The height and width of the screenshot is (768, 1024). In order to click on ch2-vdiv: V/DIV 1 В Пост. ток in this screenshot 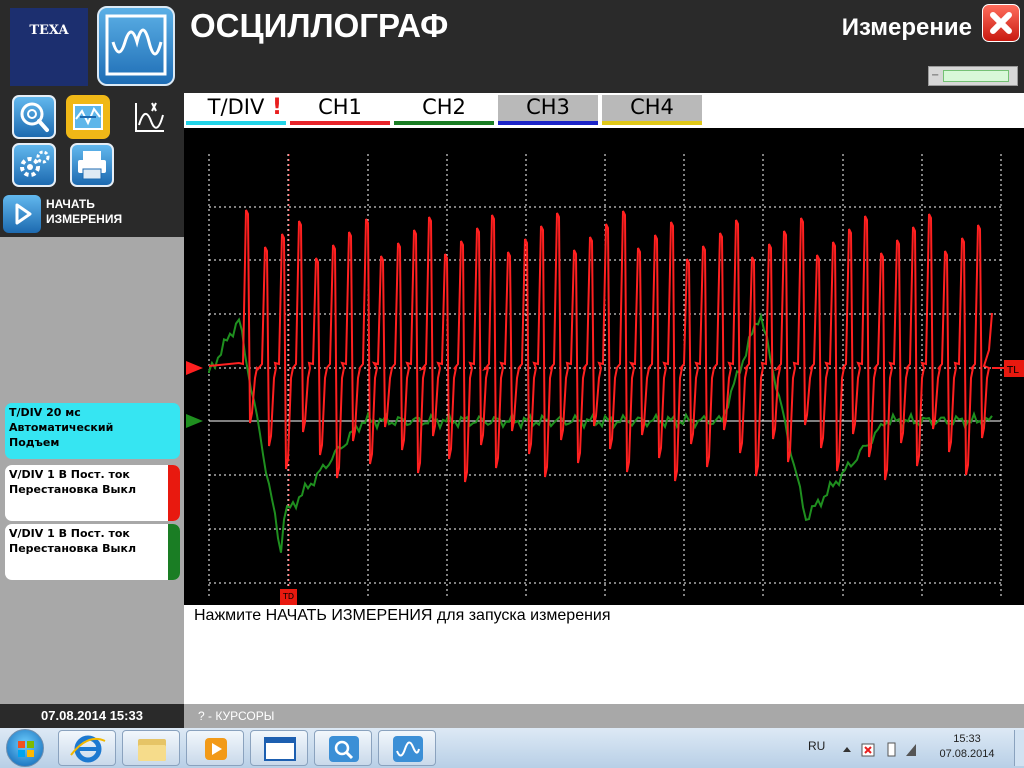, I will do `click(69, 533)`.